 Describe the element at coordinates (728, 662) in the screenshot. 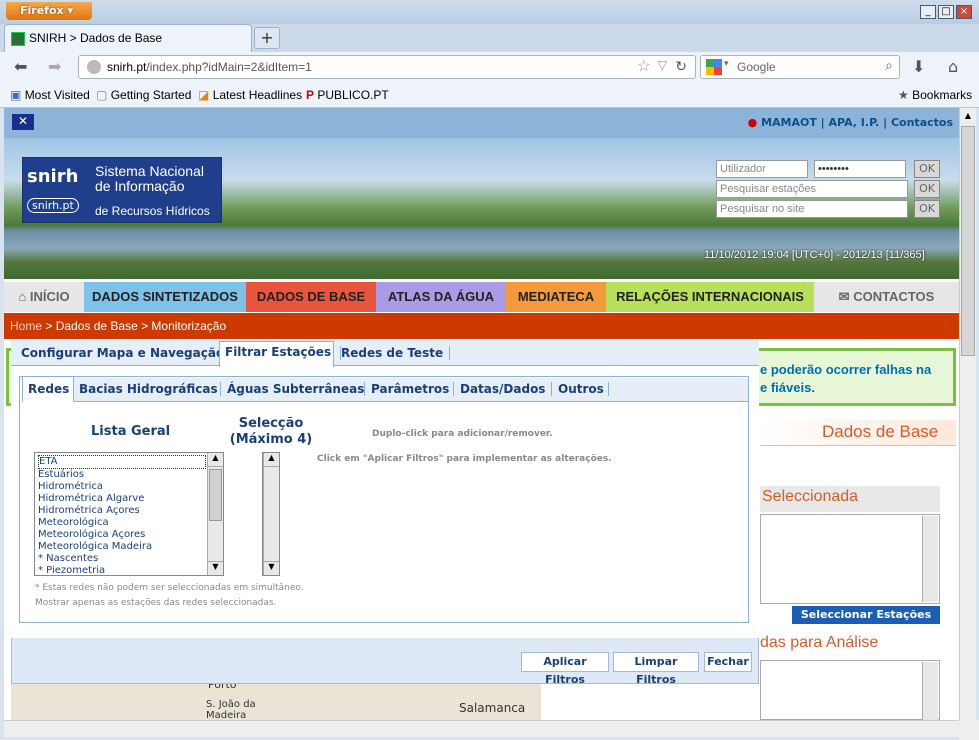

I see `fechar-button: Fechar` at that location.